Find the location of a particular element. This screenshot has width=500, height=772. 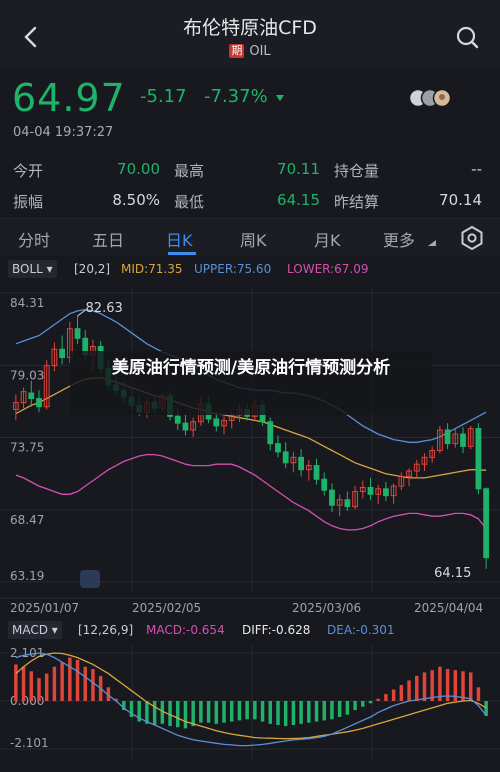

chart-settings-icon is located at coordinates (472, 238).